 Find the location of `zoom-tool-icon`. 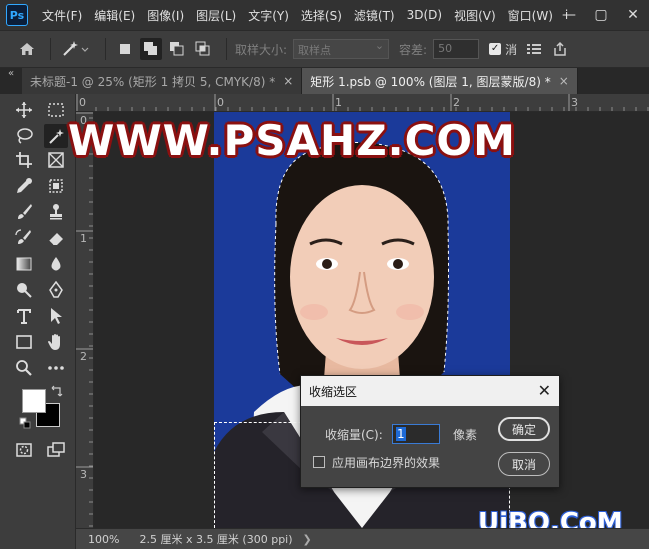

zoom-tool-icon is located at coordinates (24, 368).